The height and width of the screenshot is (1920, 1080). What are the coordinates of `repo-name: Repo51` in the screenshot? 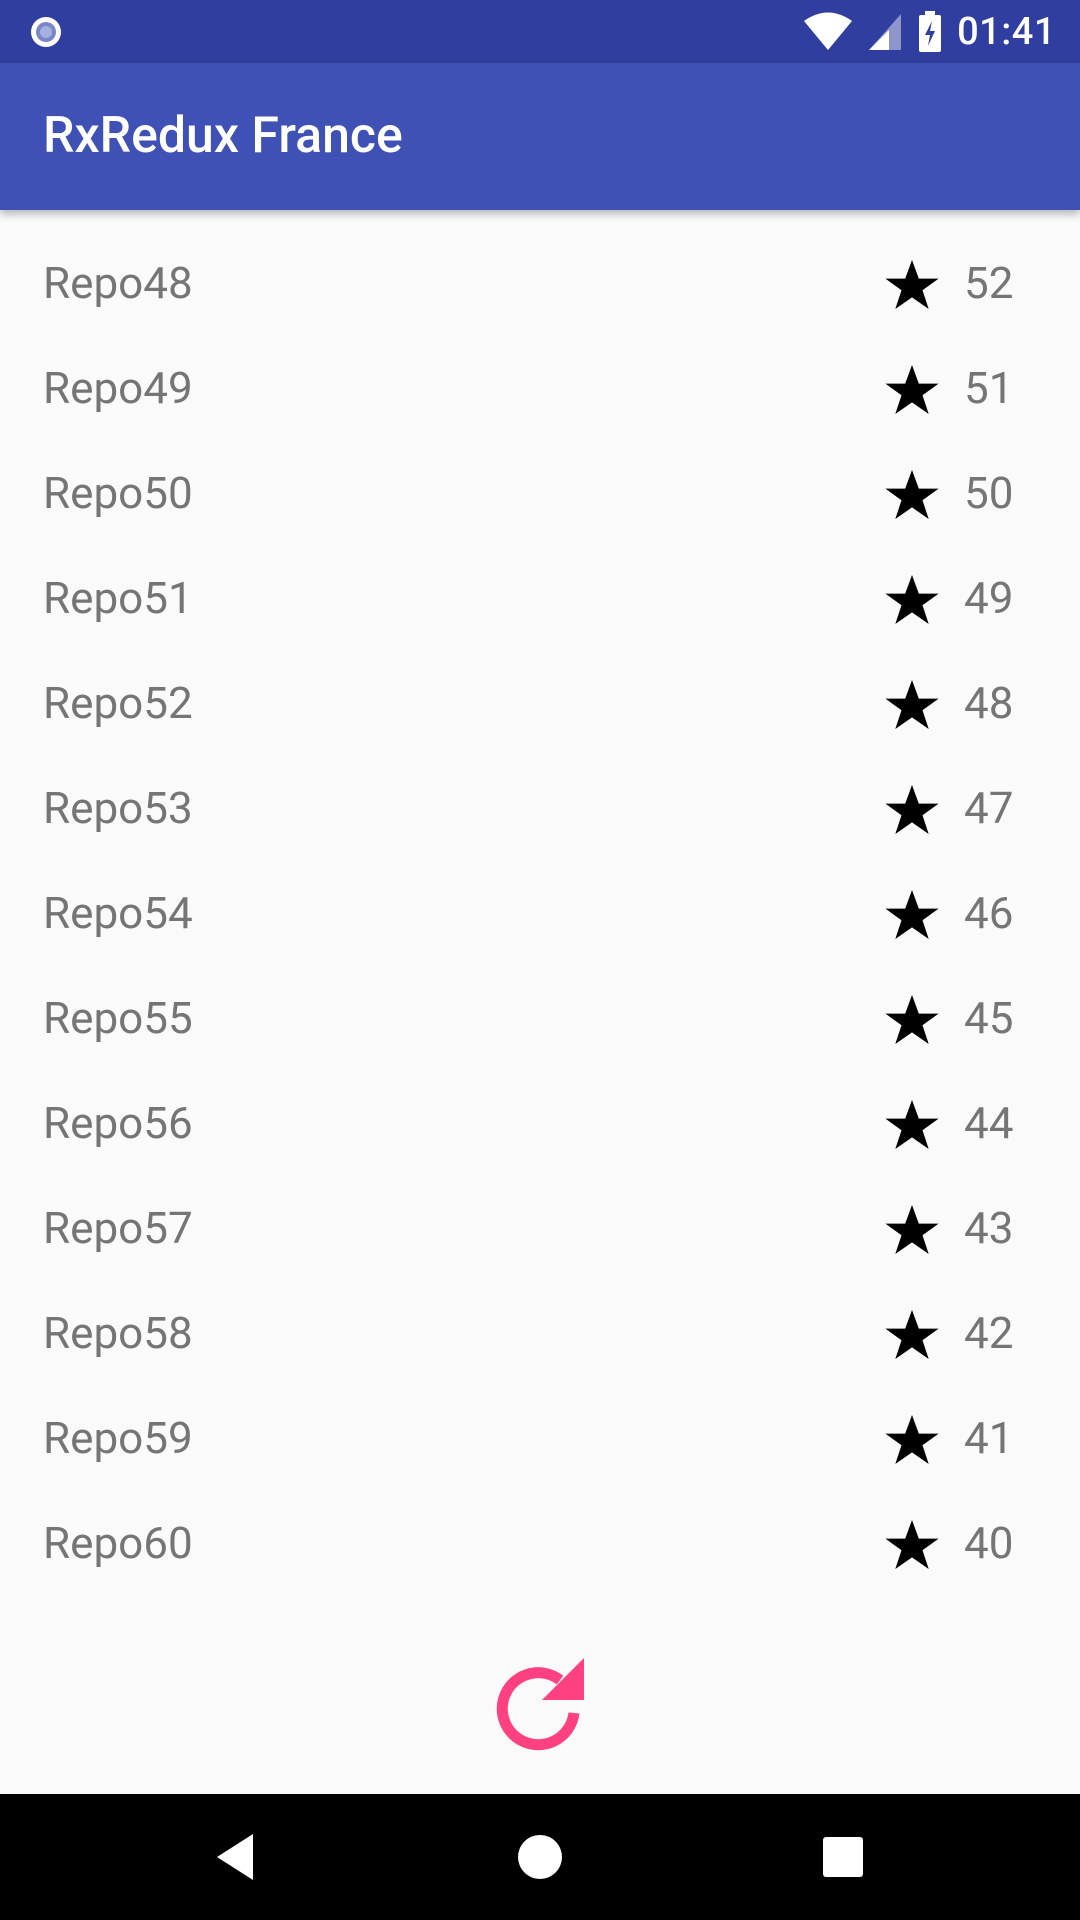 It's located at (118, 598).